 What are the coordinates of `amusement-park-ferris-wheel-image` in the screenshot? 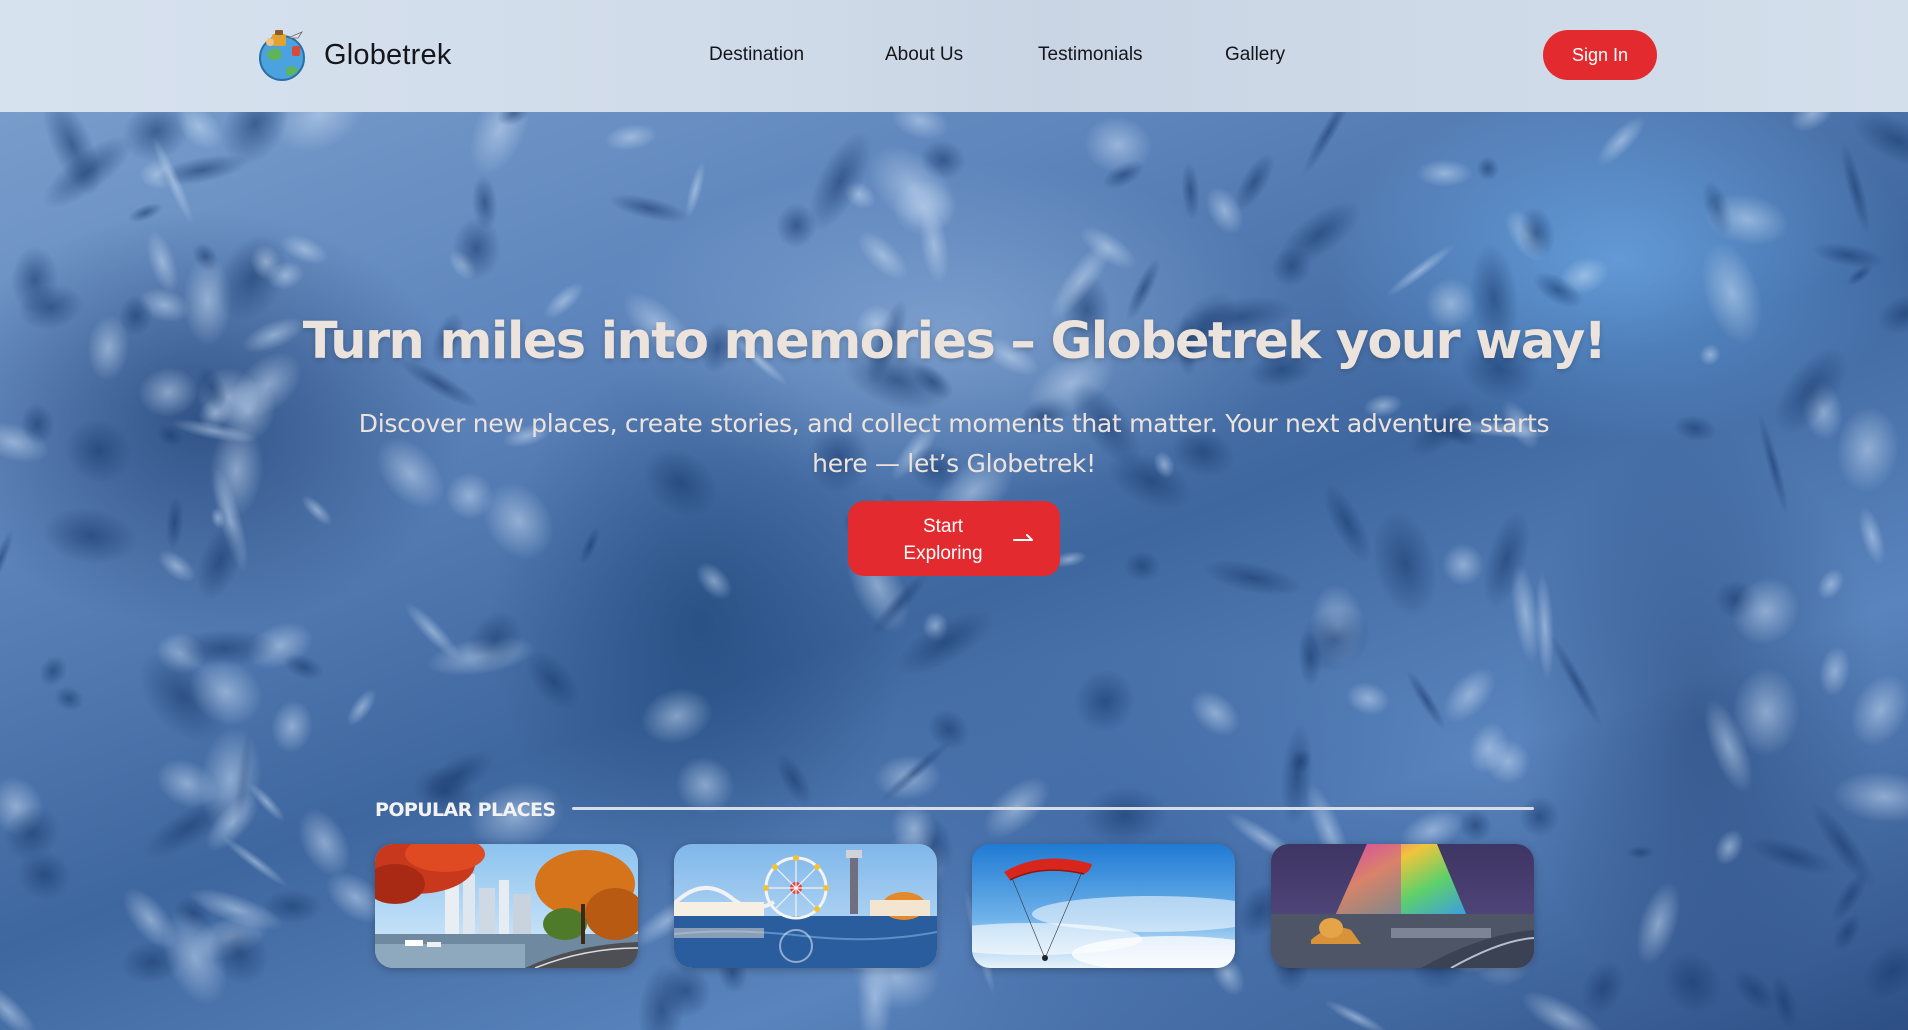 It's located at (805, 906).